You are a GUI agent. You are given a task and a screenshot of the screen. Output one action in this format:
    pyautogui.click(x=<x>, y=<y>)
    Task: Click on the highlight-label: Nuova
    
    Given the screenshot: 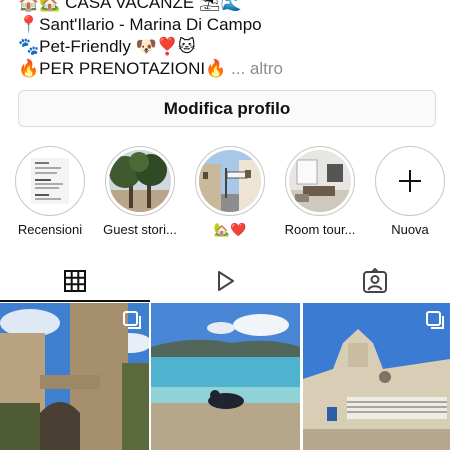 What is the action you would take?
    pyautogui.click(x=410, y=229)
    